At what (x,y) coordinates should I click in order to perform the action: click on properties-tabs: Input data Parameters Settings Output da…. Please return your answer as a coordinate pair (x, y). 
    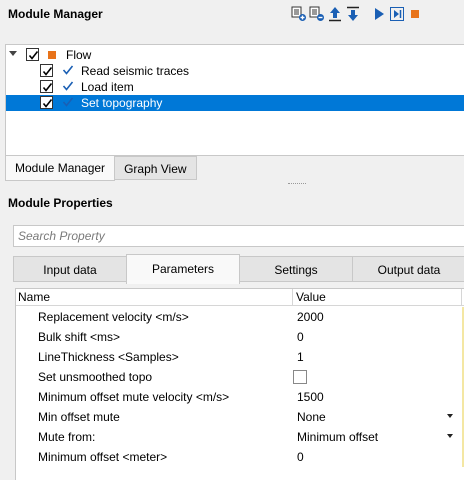
    Looking at the image, I should click on (238, 269).